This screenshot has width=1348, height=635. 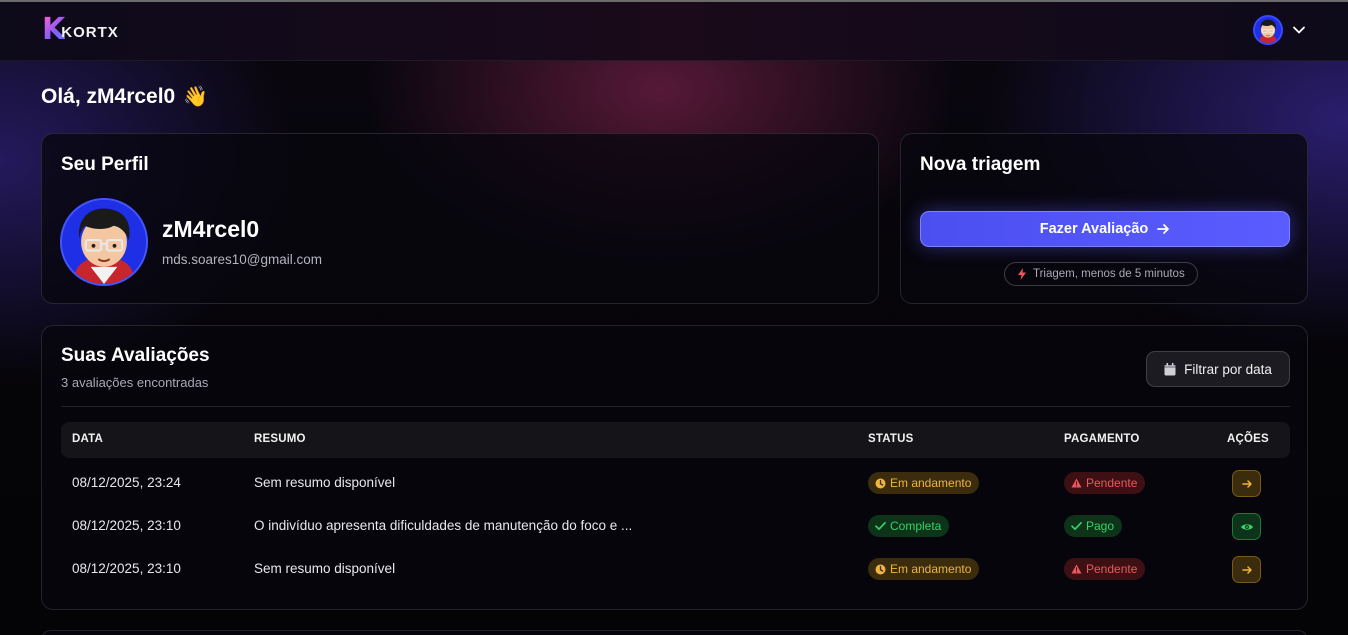 I want to click on column-header-actions: AÇÕES, so click(x=1248, y=439).